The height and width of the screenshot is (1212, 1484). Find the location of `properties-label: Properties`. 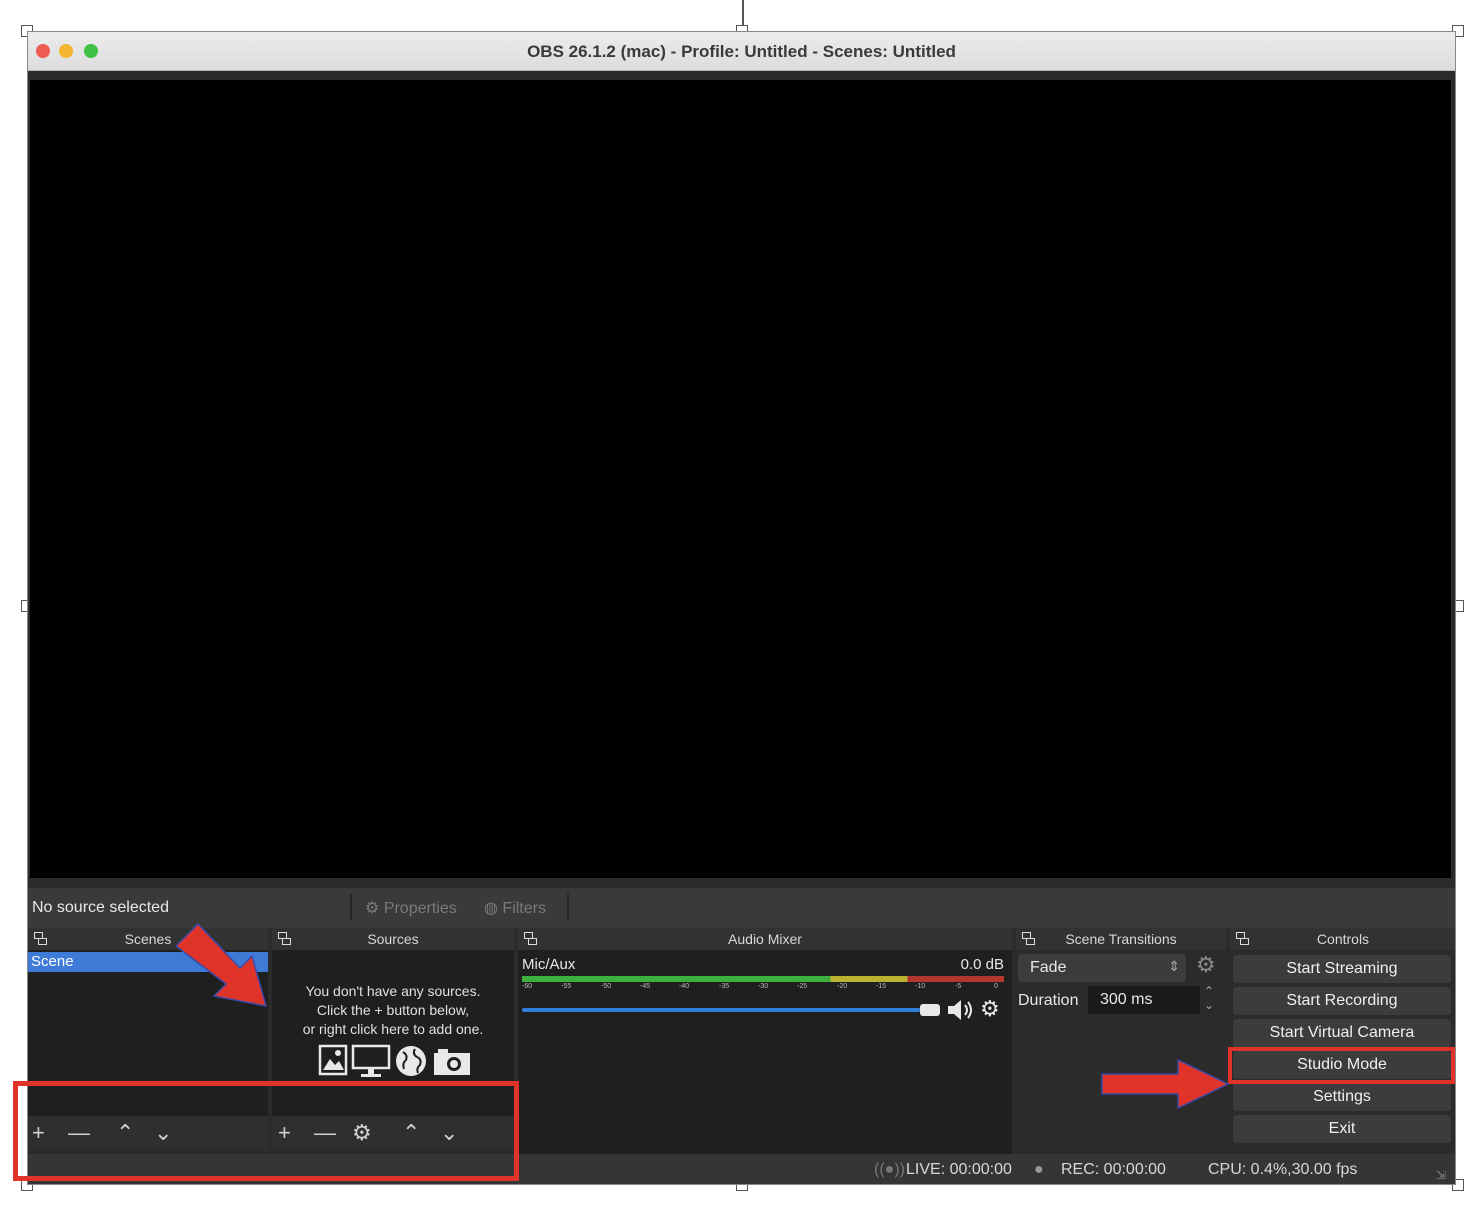

properties-label: Properties is located at coordinates (420, 908).